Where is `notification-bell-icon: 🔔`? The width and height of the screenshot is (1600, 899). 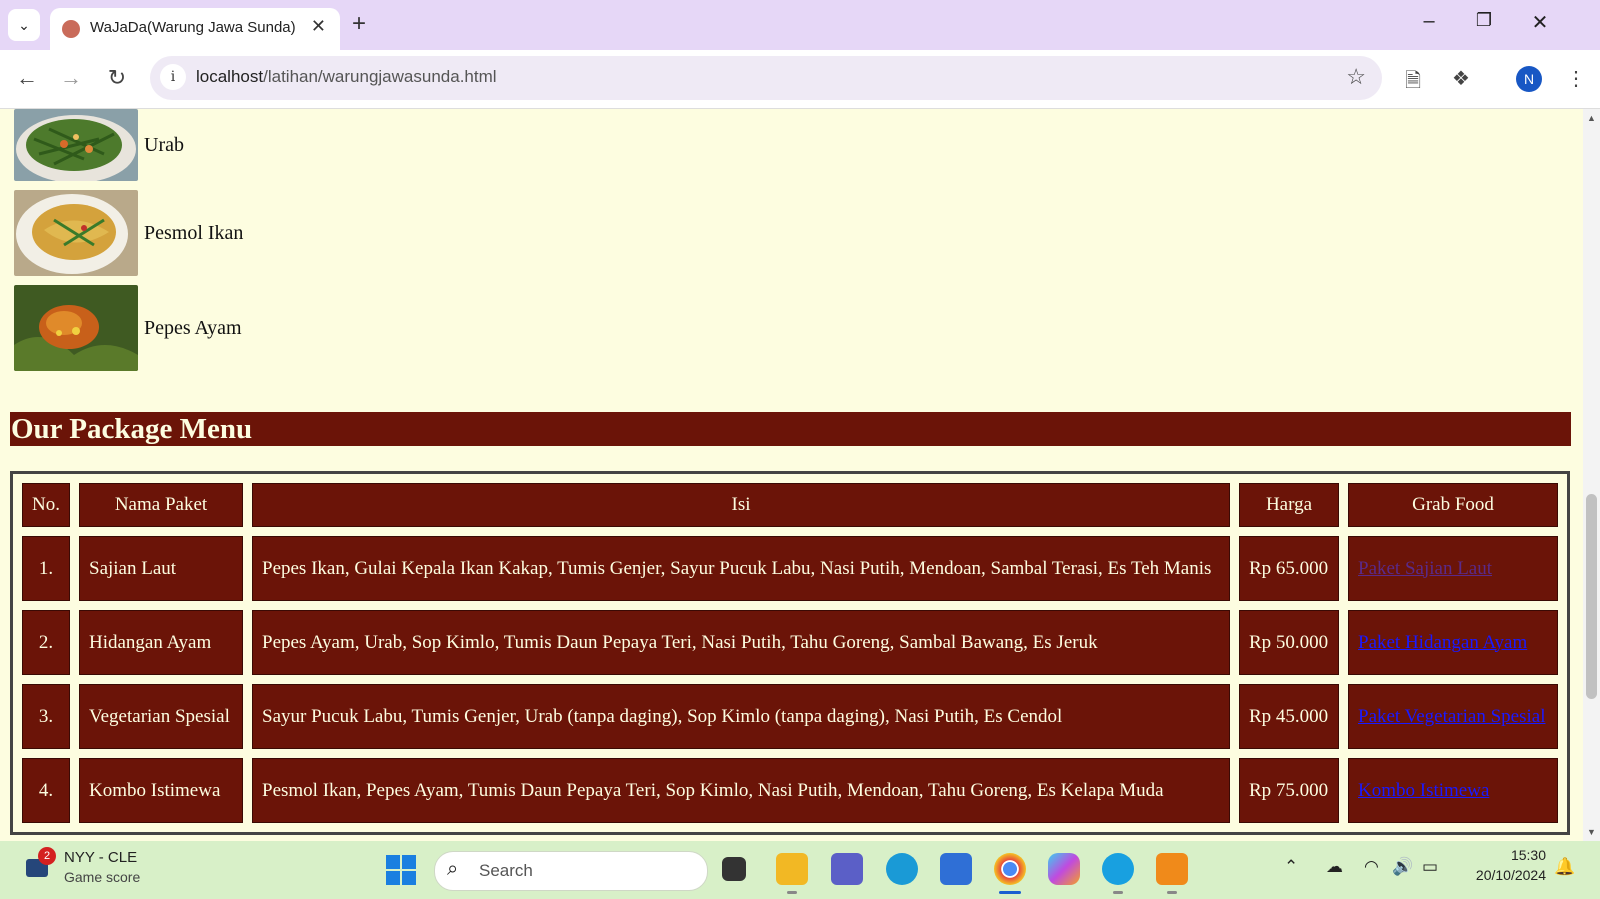 notification-bell-icon: 🔔 is located at coordinates (1564, 867).